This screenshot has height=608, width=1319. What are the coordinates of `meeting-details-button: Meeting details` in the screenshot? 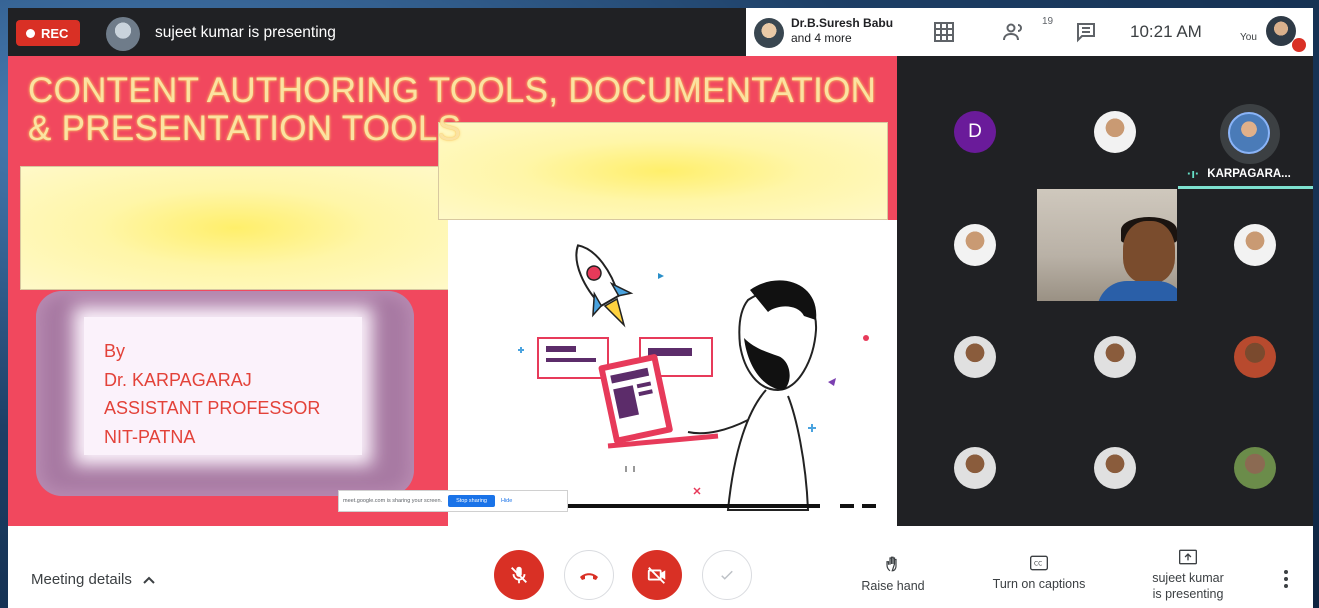 It's located at (93, 579).